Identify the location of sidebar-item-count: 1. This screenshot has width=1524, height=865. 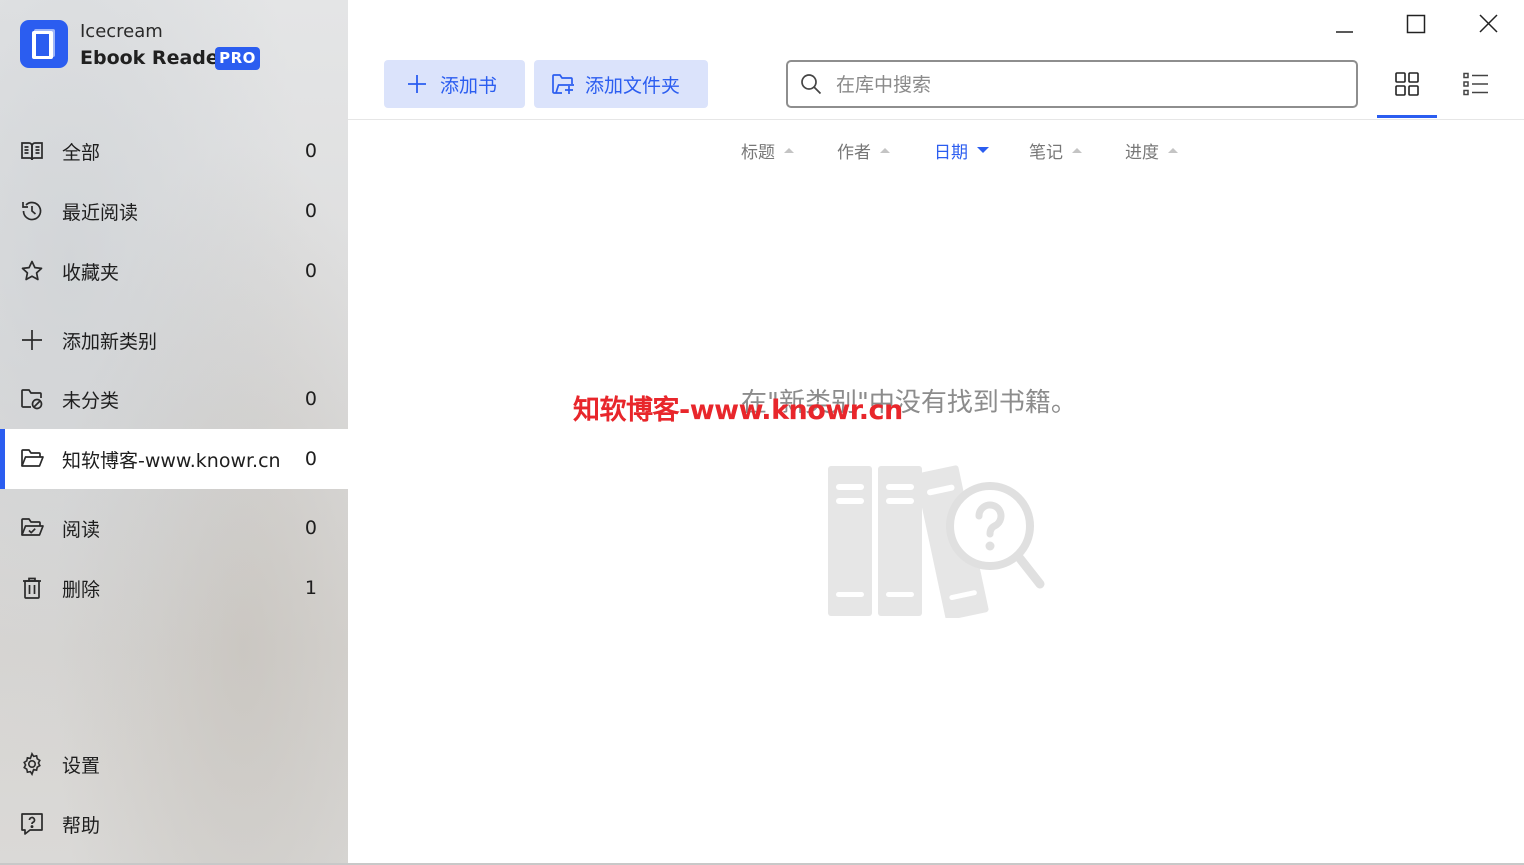
(310, 588).